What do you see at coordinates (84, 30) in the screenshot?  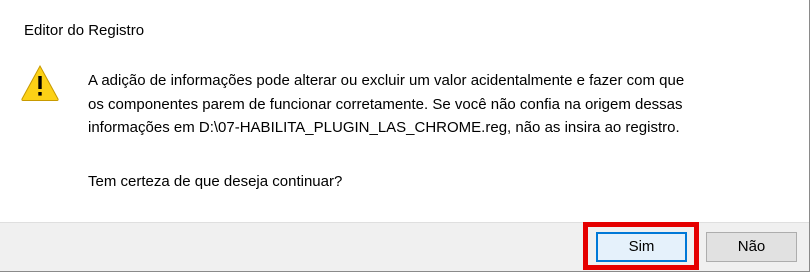 I see `dialog-title: Editor do Registro` at bounding box center [84, 30].